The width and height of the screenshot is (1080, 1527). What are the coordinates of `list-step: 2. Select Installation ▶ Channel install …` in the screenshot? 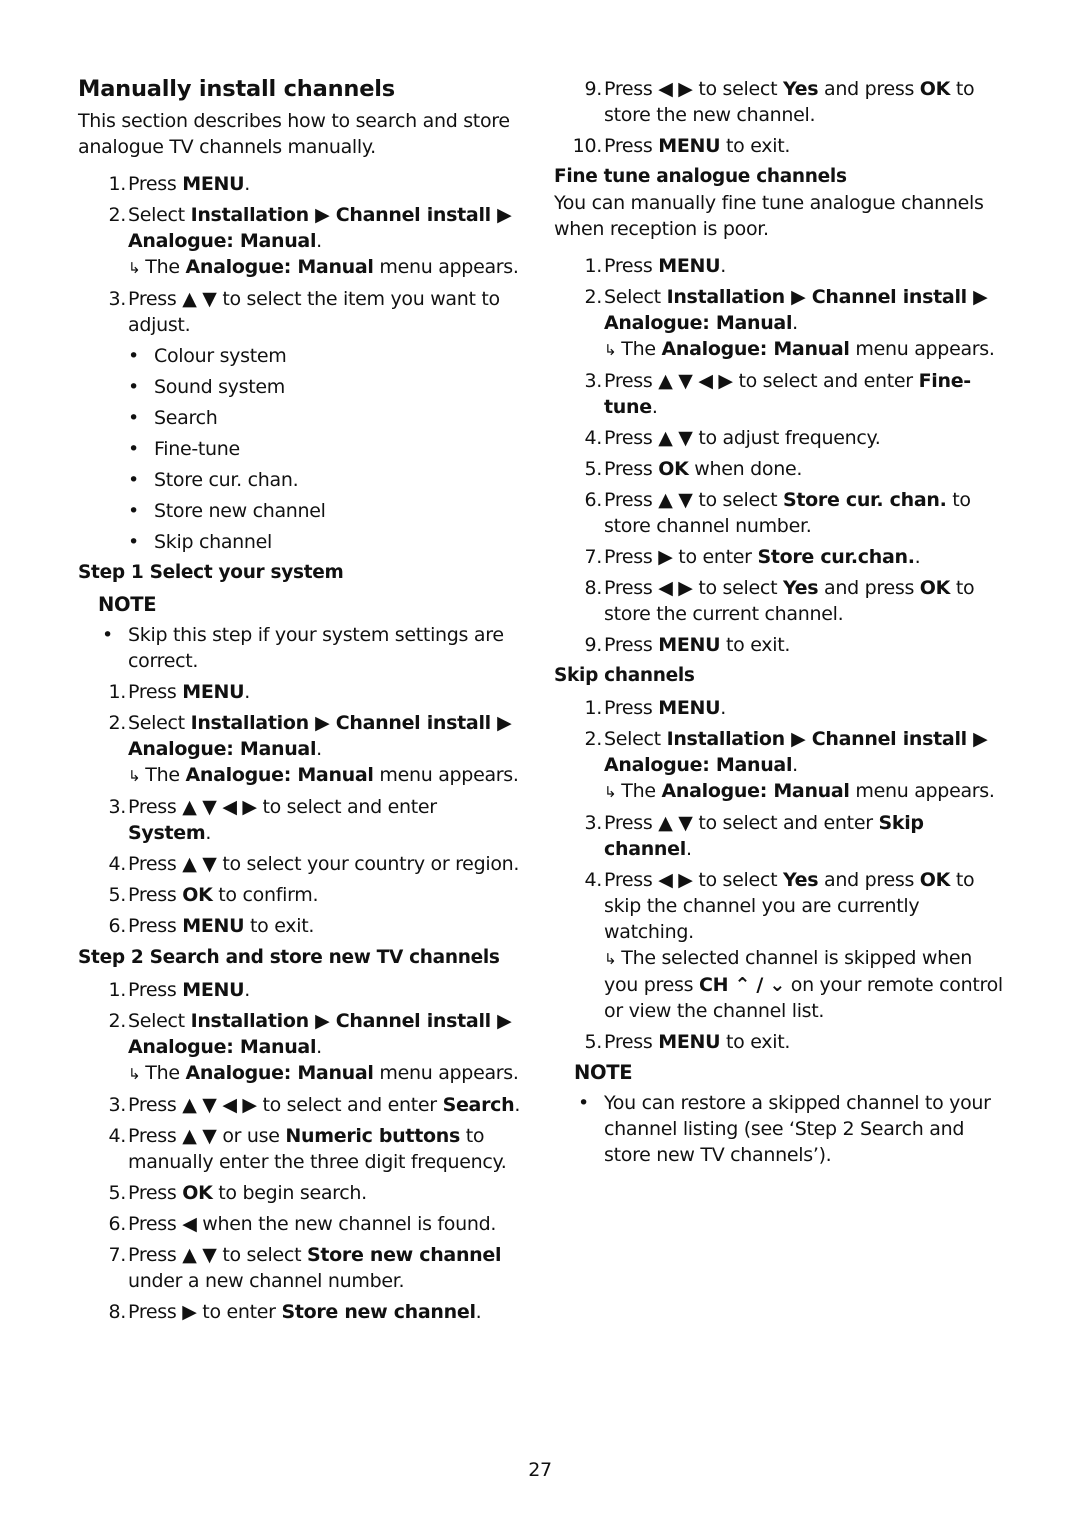 It's located at (300, 749).